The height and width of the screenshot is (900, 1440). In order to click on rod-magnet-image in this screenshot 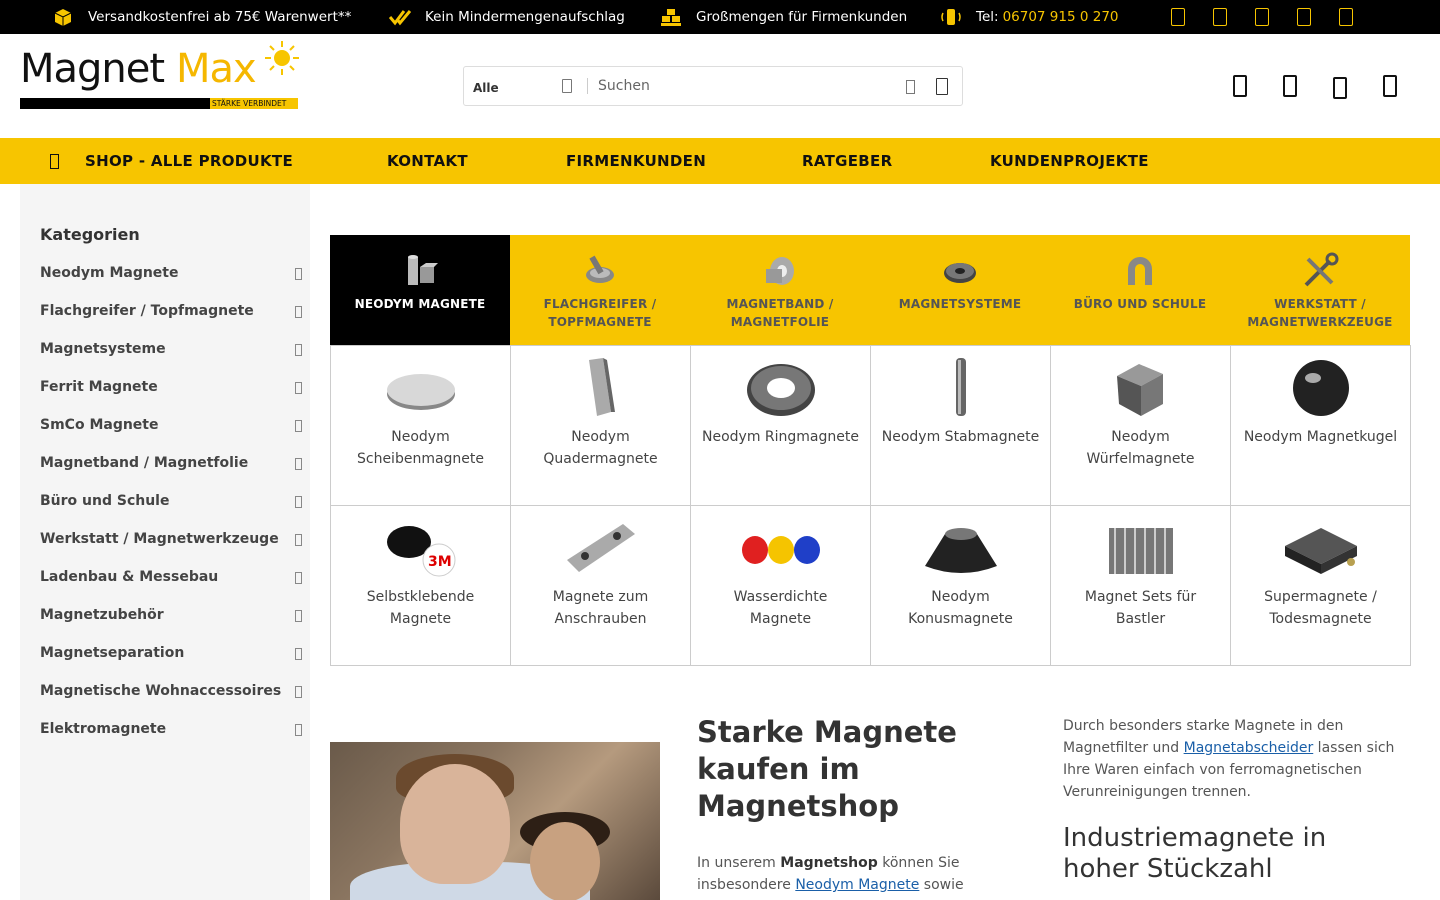, I will do `click(961, 387)`.